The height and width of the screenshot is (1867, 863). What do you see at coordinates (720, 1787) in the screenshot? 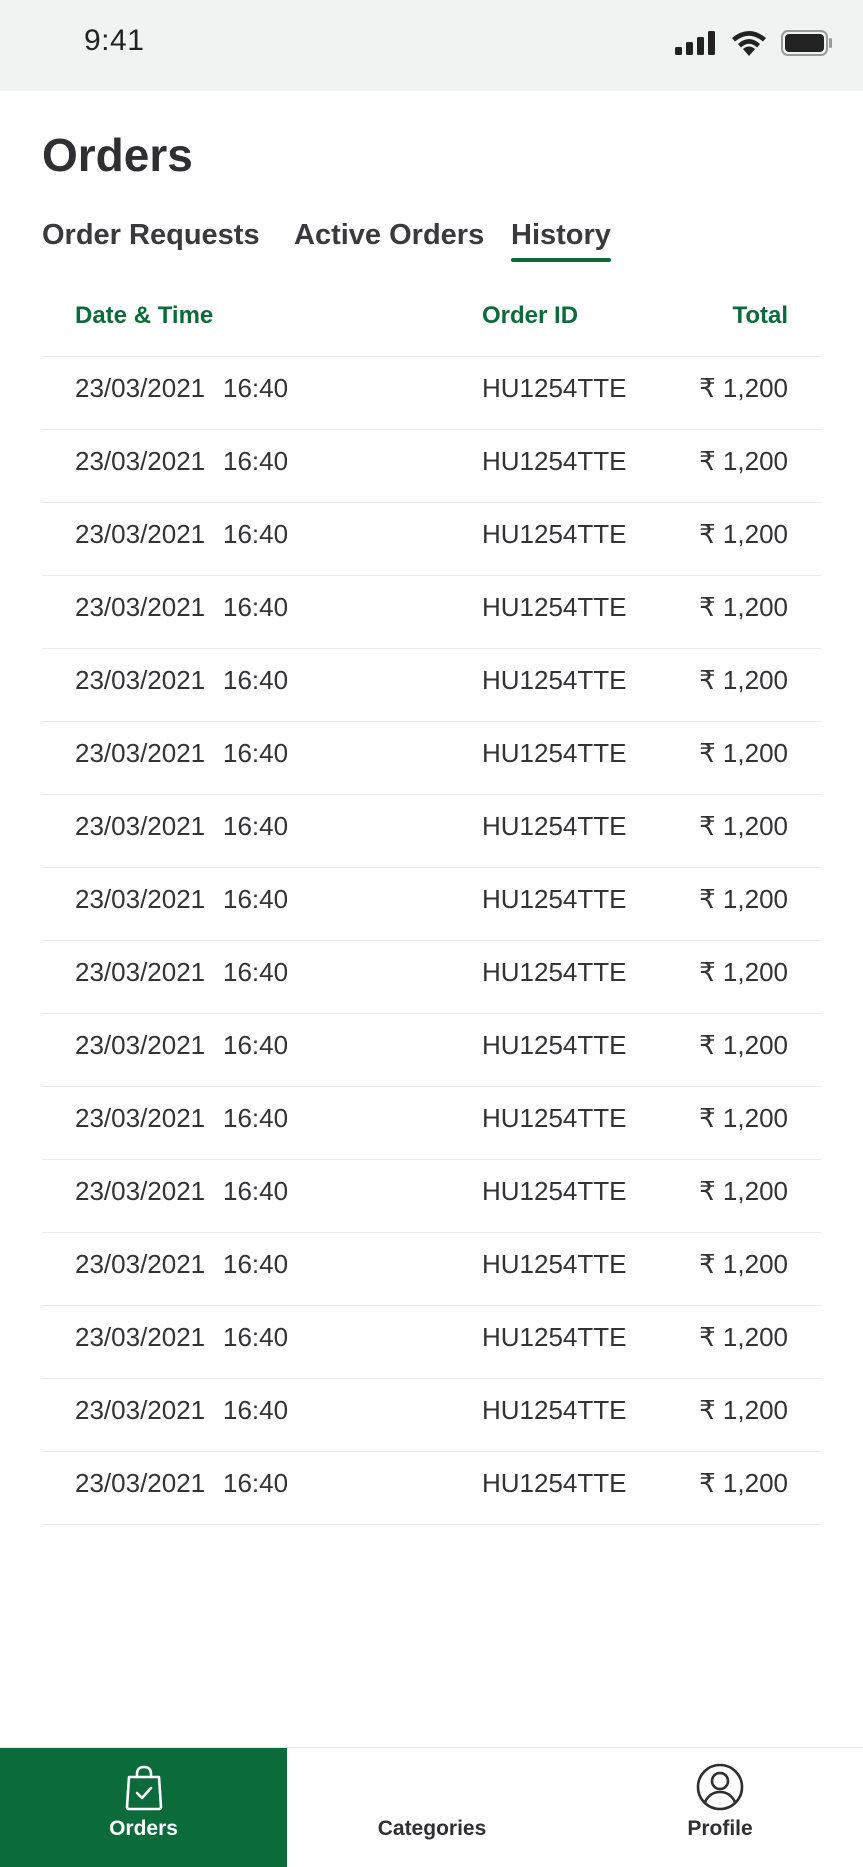
I see `user-circle-icon` at bounding box center [720, 1787].